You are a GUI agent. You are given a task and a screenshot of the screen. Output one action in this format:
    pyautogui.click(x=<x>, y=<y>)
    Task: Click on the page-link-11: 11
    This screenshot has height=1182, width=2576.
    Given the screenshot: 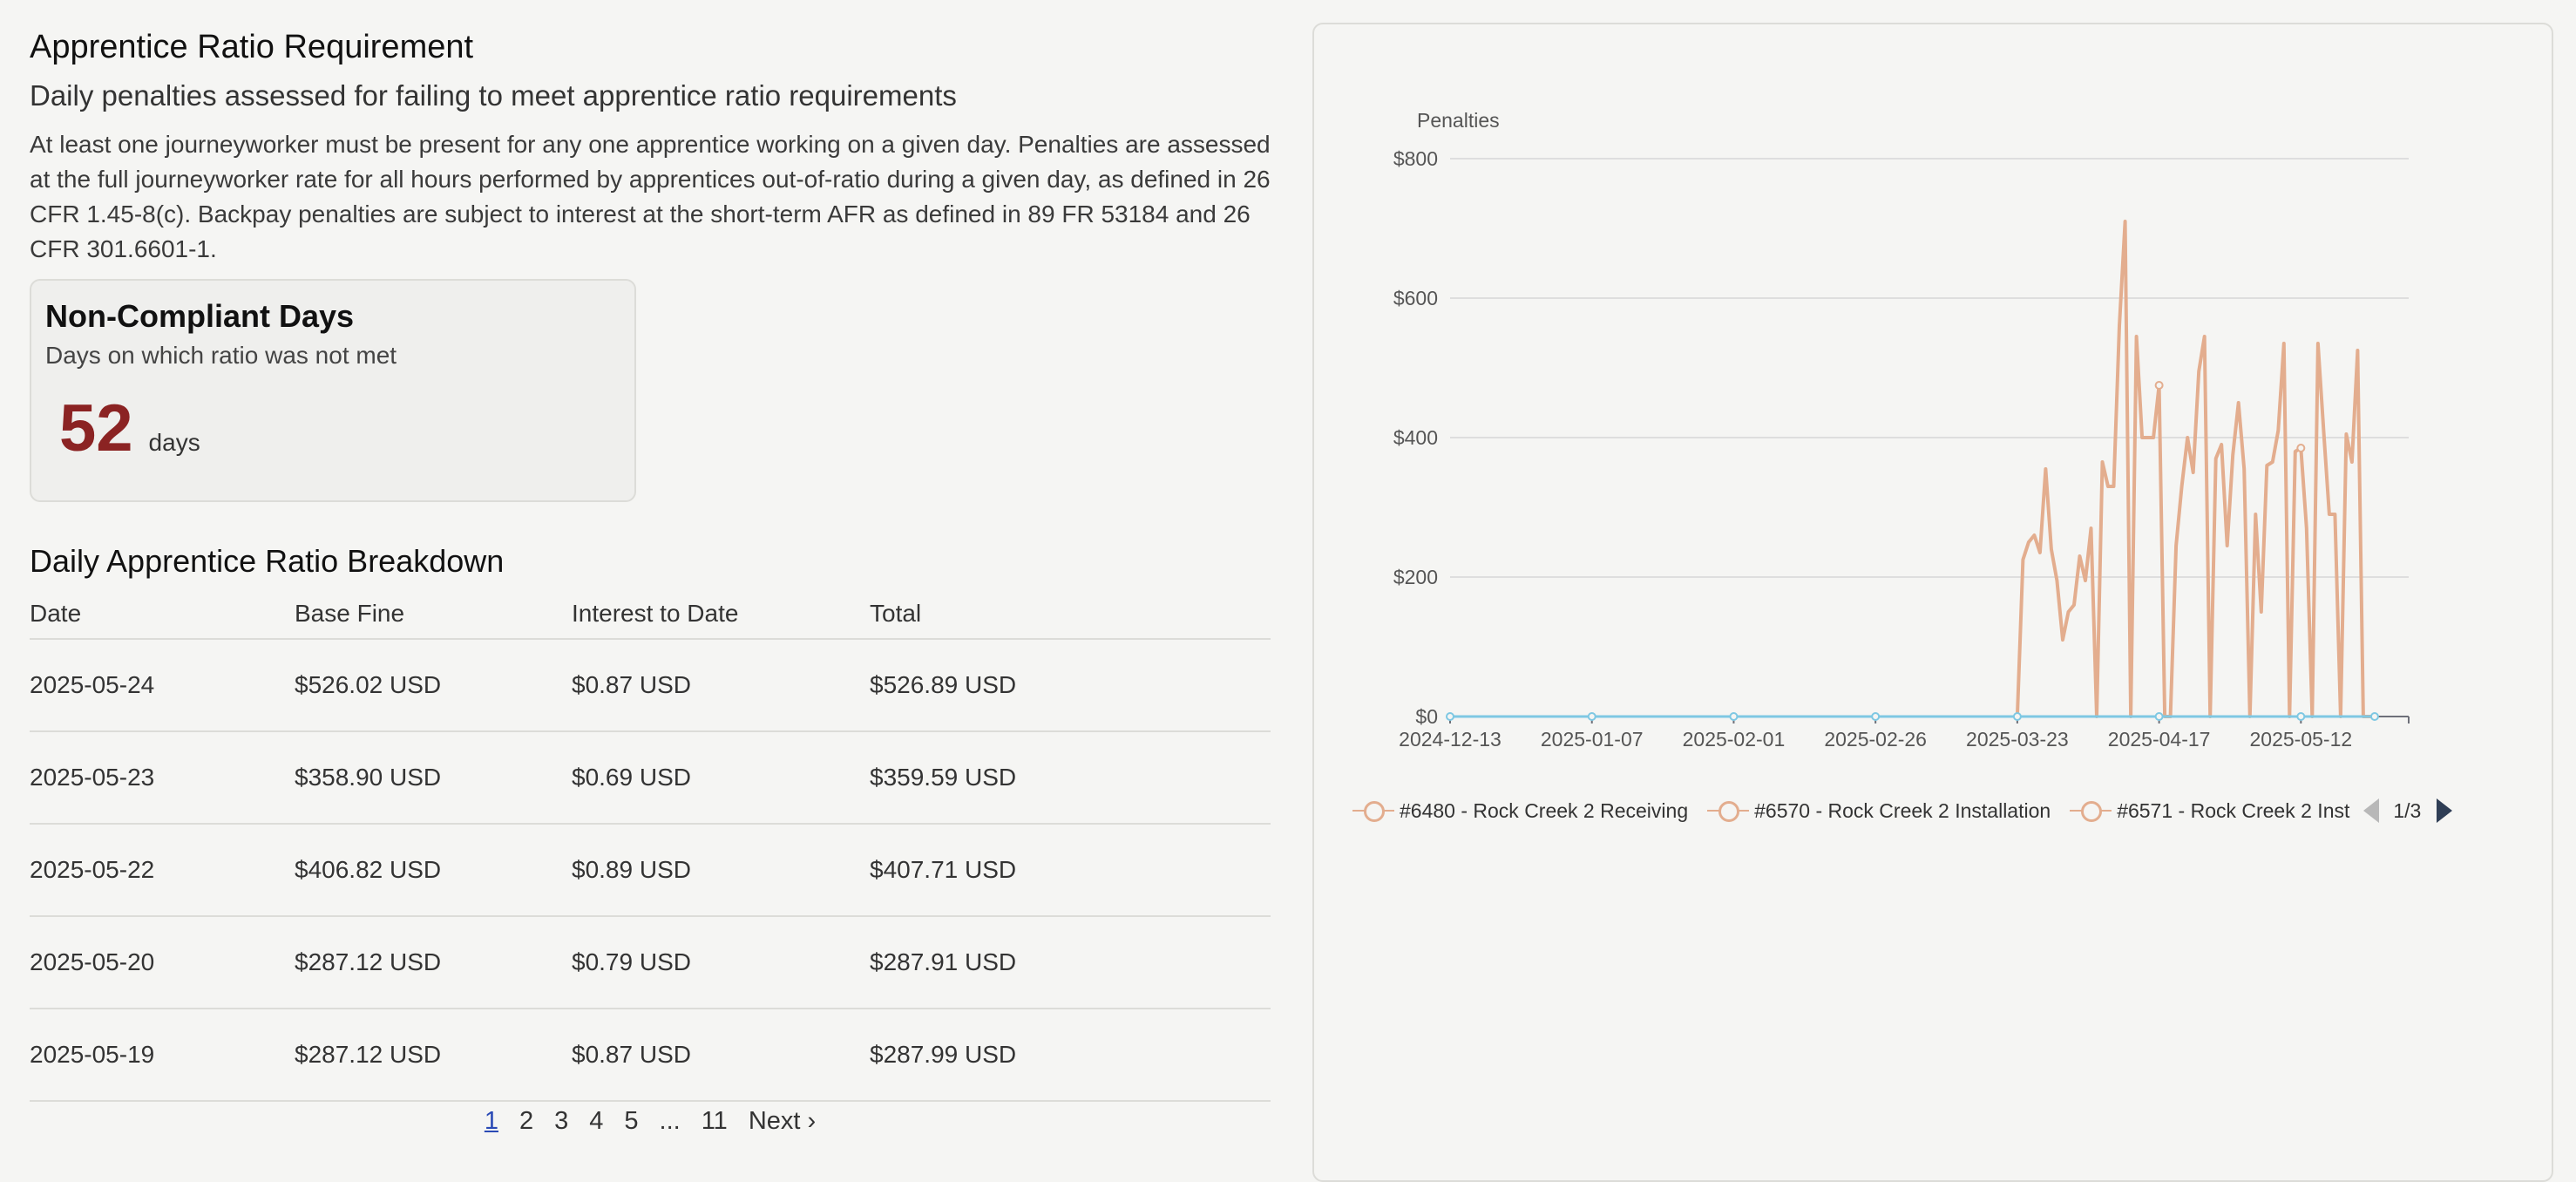 What is the action you would take?
    pyautogui.click(x=715, y=1121)
    